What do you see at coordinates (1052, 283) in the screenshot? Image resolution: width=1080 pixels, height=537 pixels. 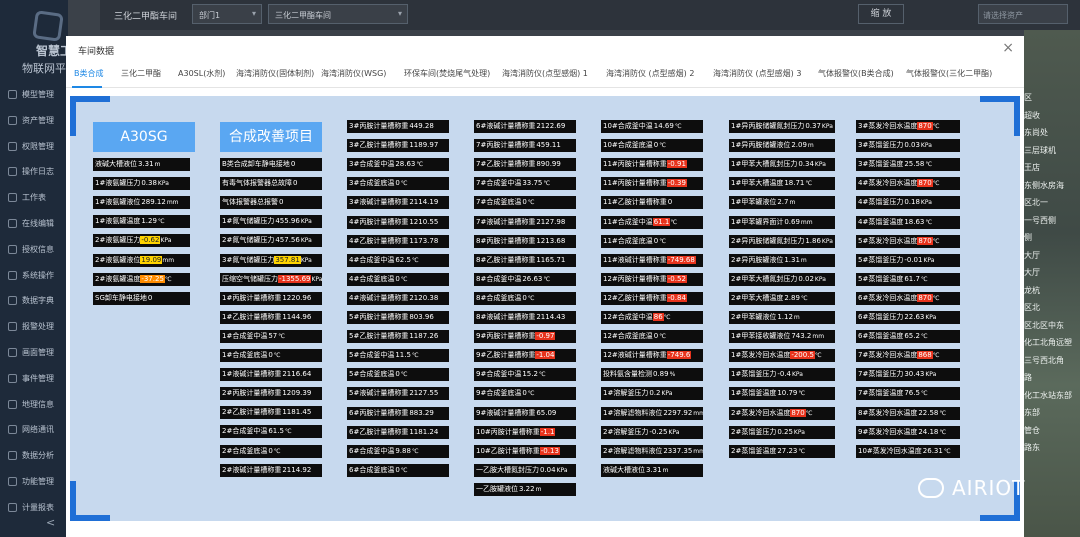 I see `map-background` at bounding box center [1052, 283].